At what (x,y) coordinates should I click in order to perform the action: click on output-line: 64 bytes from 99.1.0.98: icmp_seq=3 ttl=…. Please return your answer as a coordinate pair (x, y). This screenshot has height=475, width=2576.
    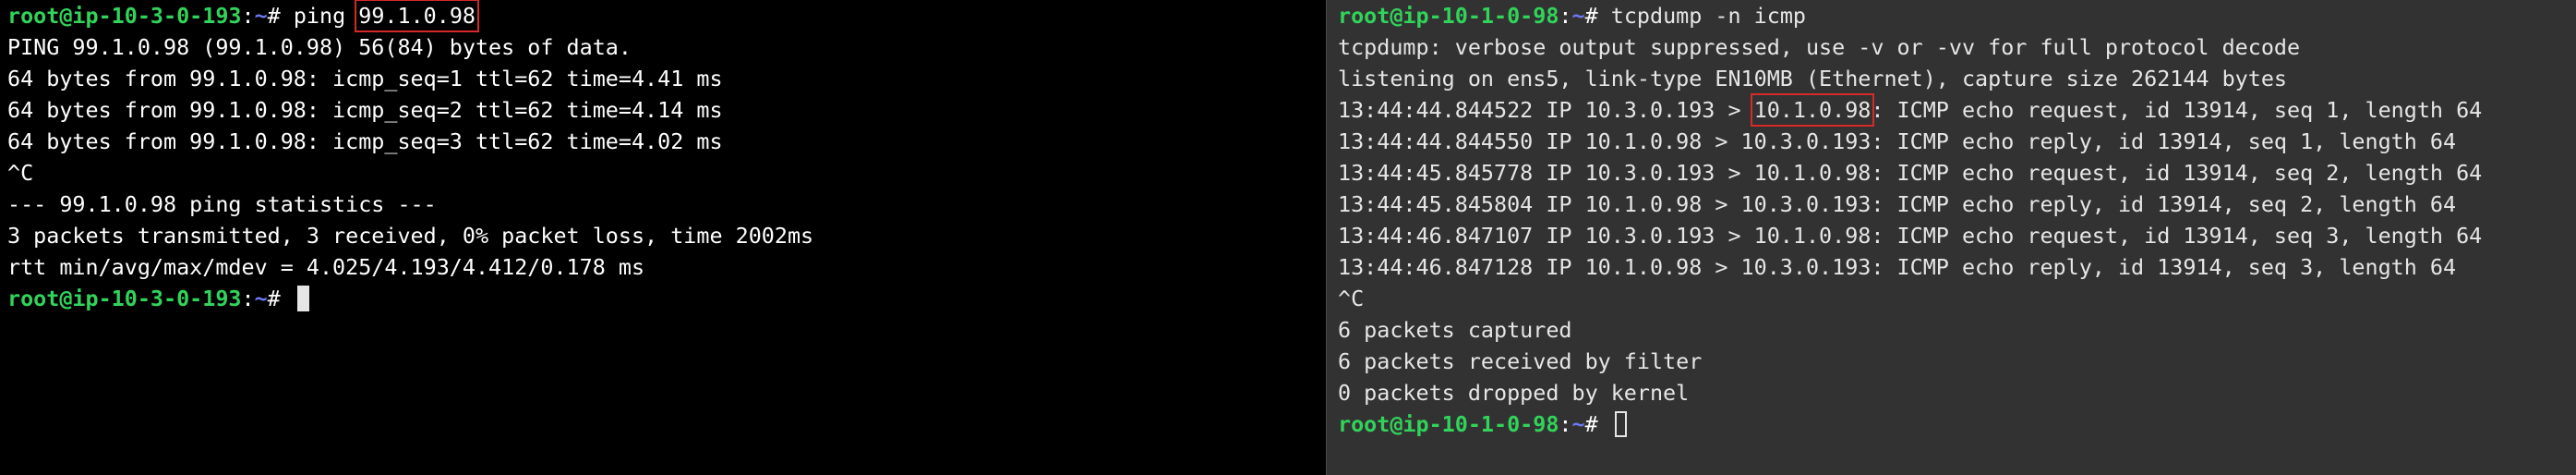
    Looking at the image, I should click on (365, 141).